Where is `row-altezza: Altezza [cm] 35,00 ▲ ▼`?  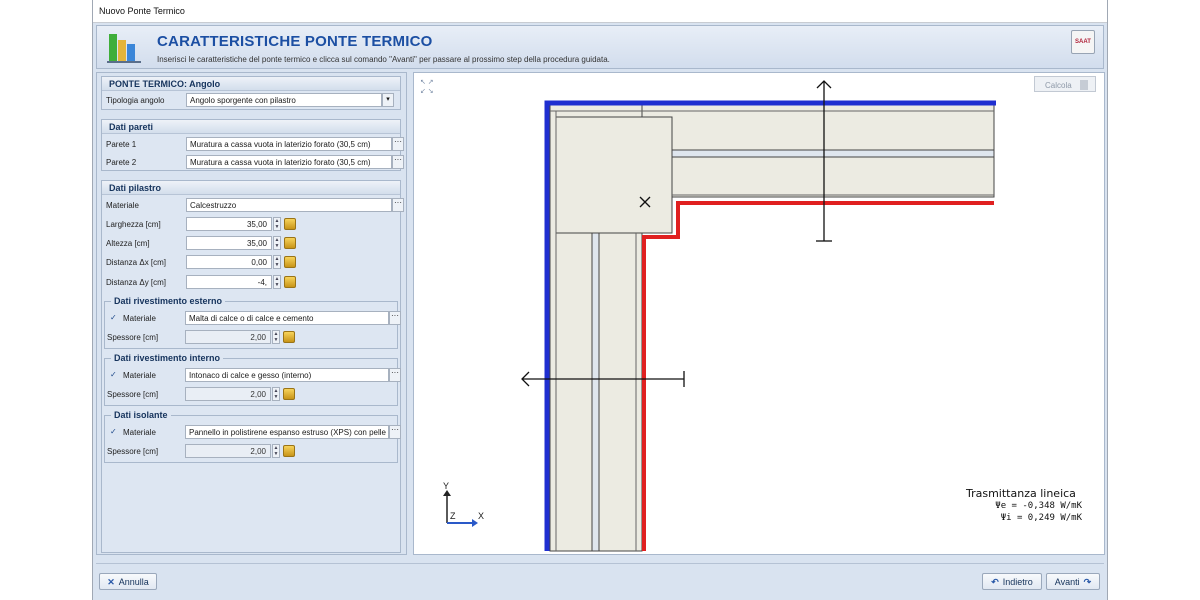
row-altezza: Altezza [cm] 35,00 ▲ ▼ is located at coordinates (252, 244).